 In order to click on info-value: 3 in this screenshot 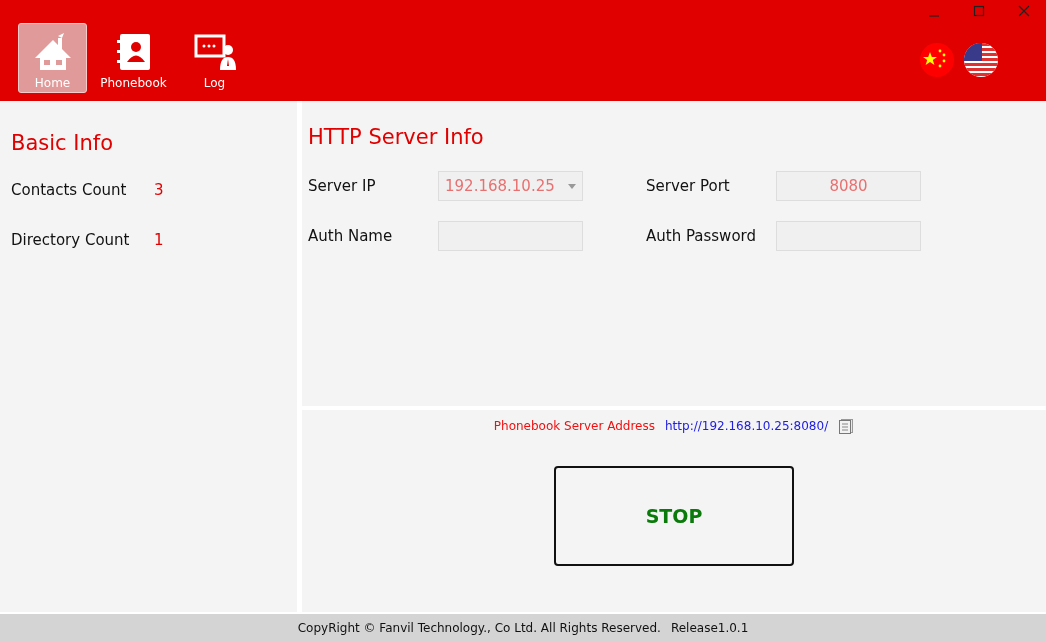, I will do `click(159, 191)`.